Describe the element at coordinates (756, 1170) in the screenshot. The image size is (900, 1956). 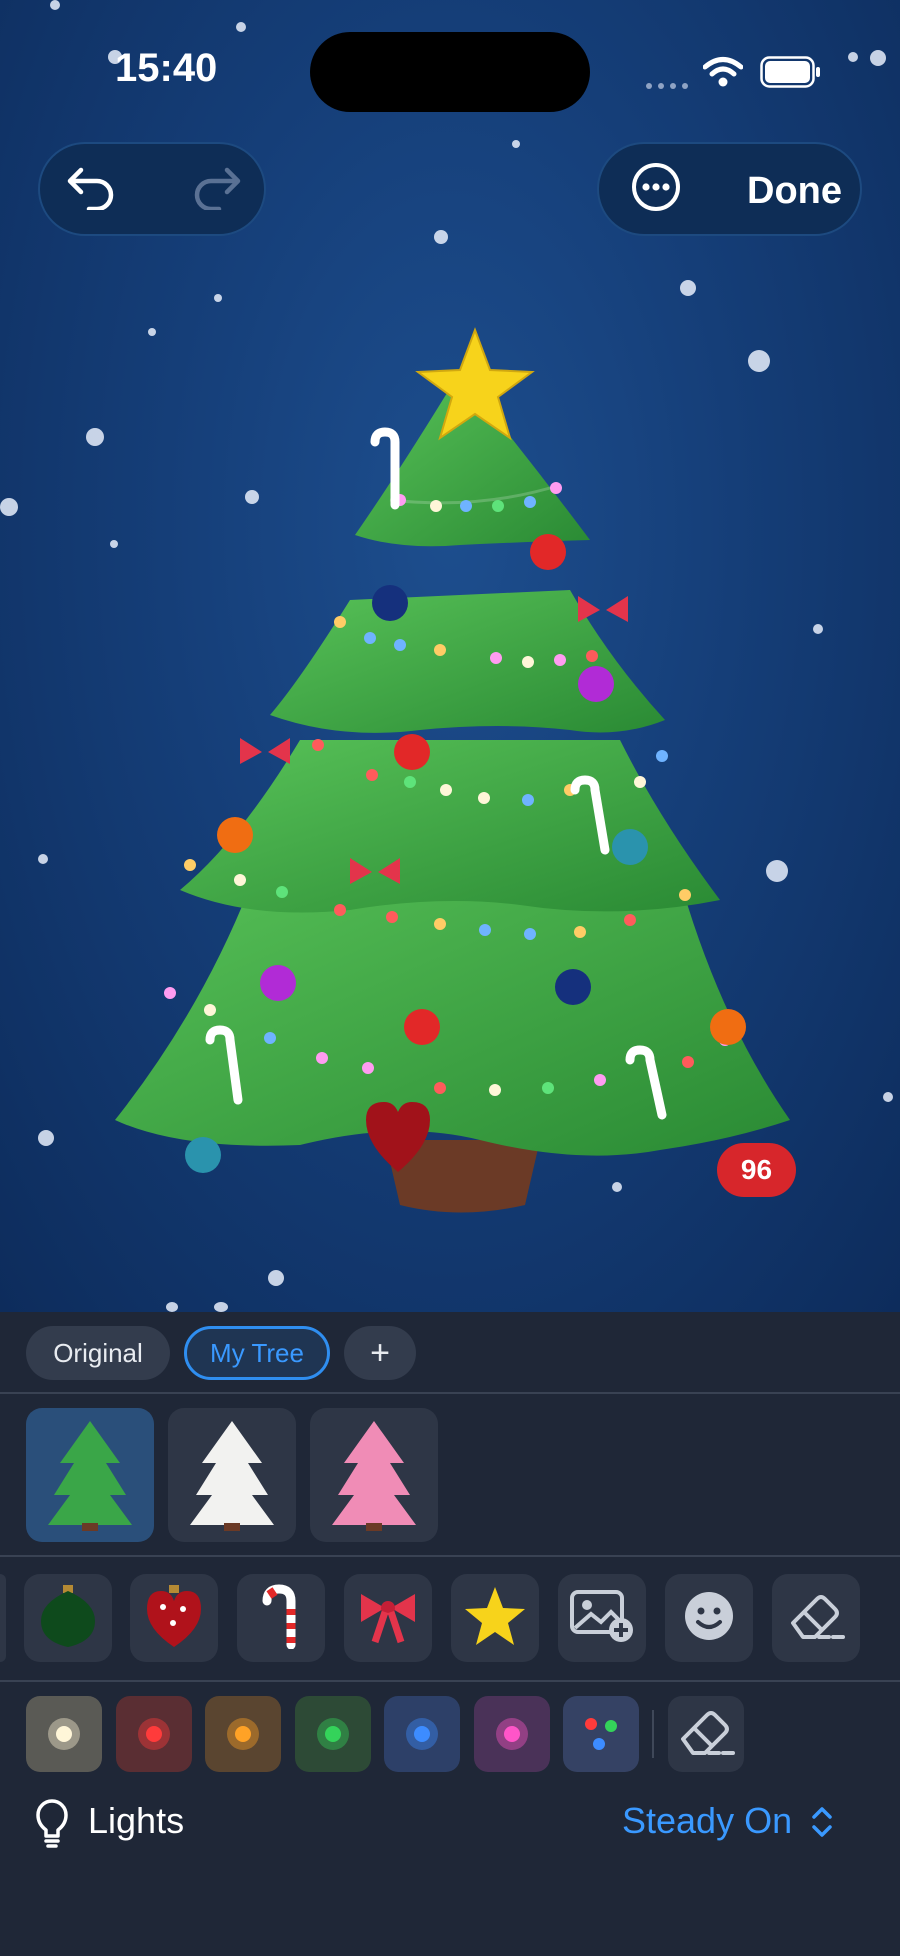
I see `ornament-count-badge: 96` at that location.